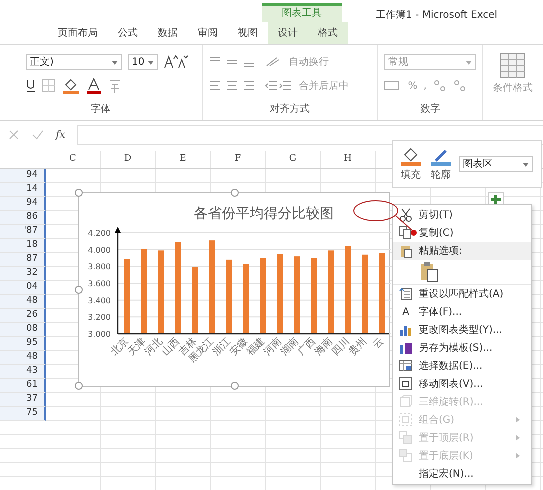  What do you see at coordinates (74, 62) in the screenshot?
I see `font-name-dropdown: 正文)` at bounding box center [74, 62].